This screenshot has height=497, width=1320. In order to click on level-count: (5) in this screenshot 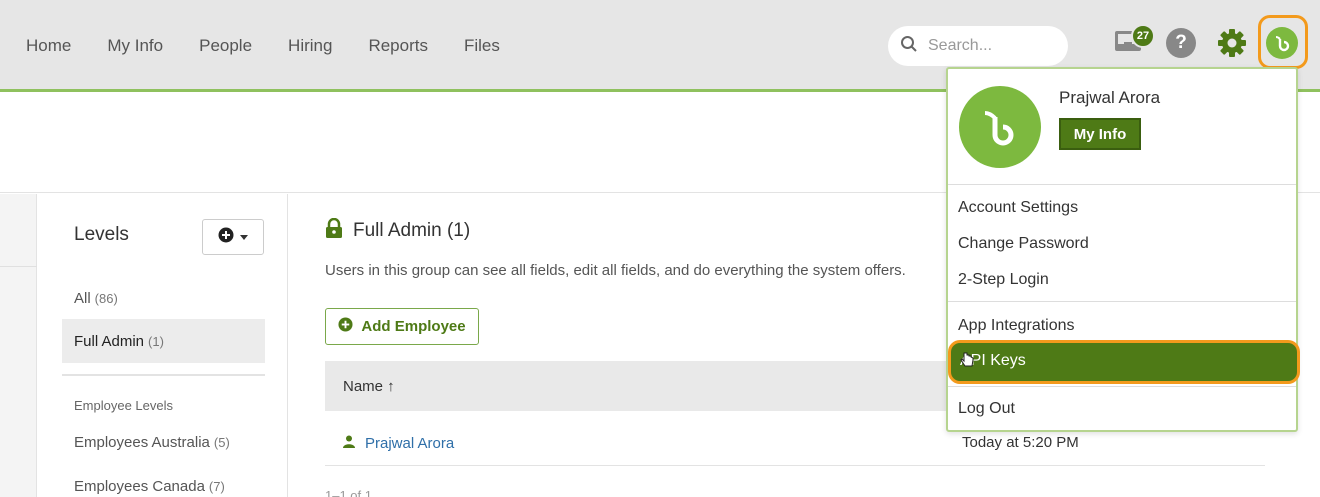, I will do `click(221, 442)`.